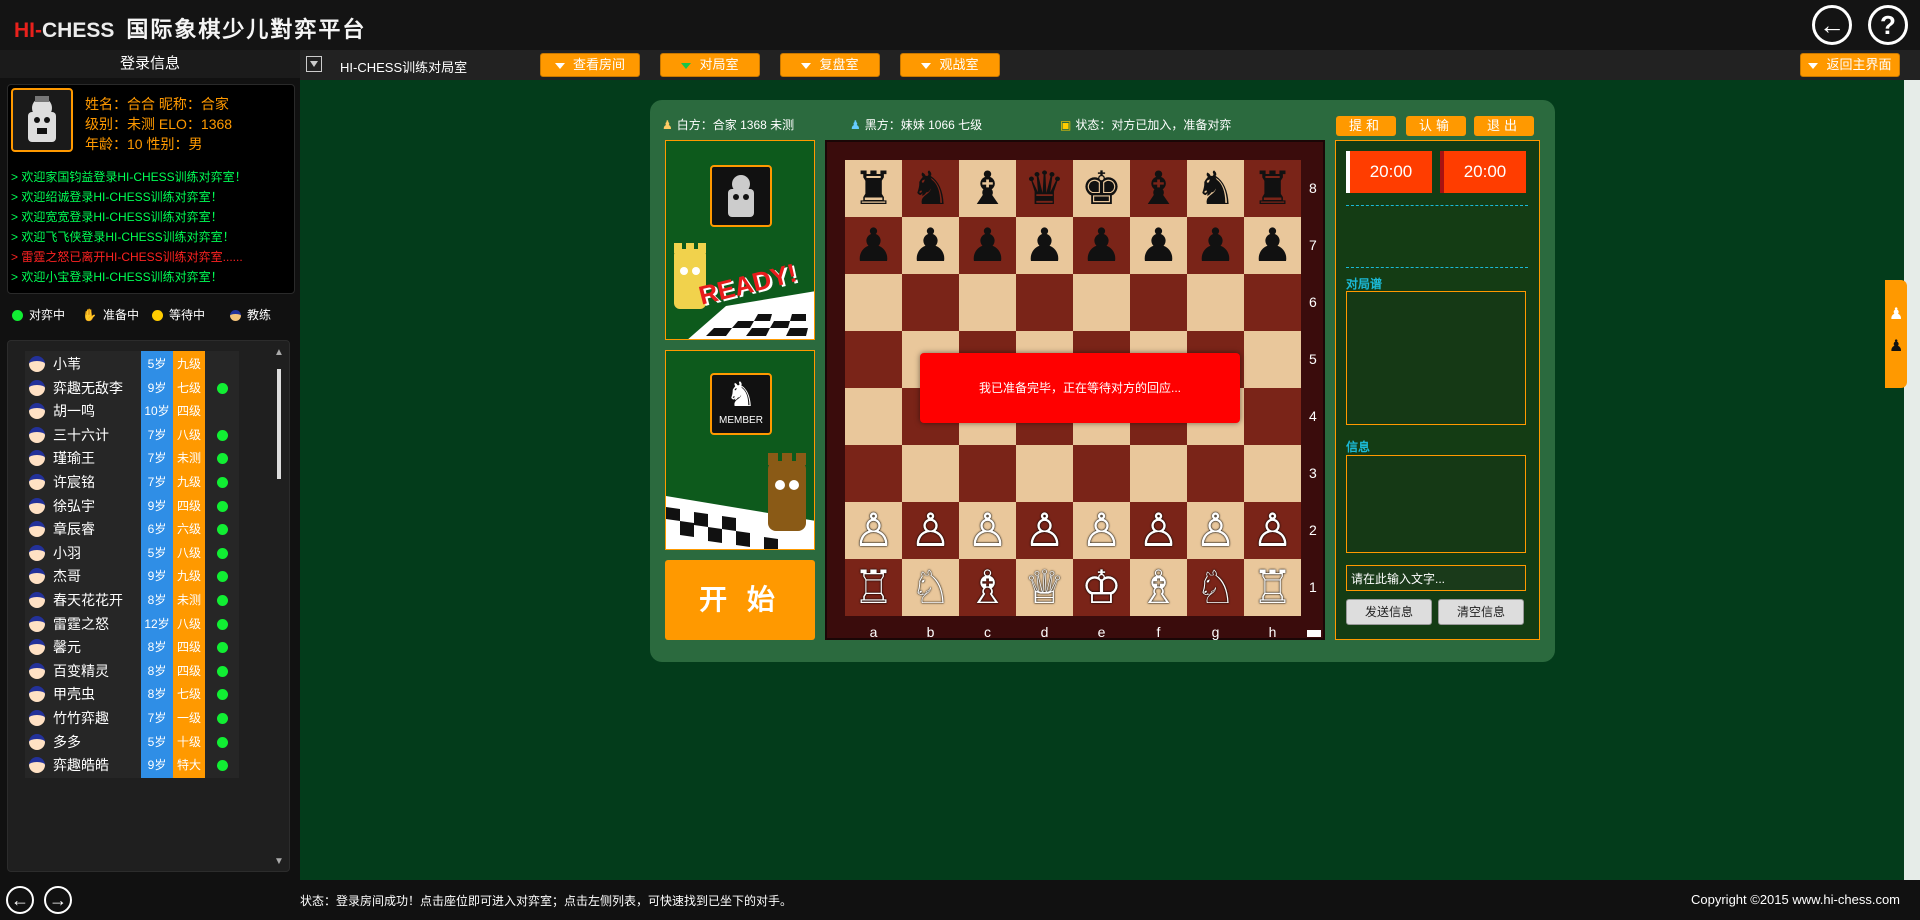 The width and height of the screenshot is (1920, 920). What do you see at coordinates (1832, 25) in the screenshot?
I see `back-arrow-icon: ←` at bounding box center [1832, 25].